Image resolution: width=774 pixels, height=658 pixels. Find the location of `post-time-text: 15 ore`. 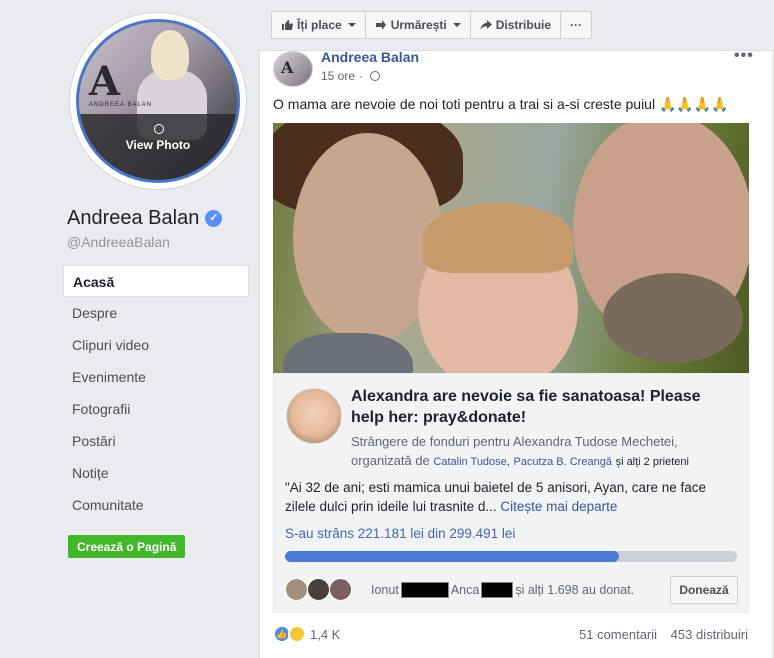

post-time-text: 15 ore is located at coordinates (338, 76).